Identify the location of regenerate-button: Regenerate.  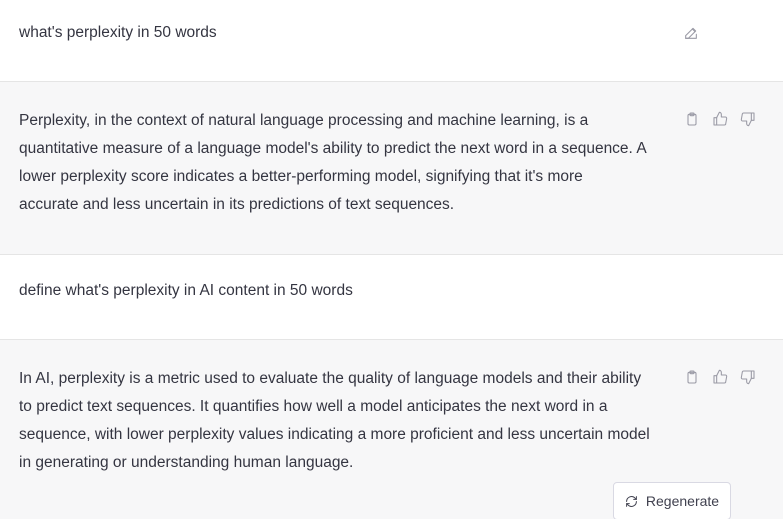
(672, 500).